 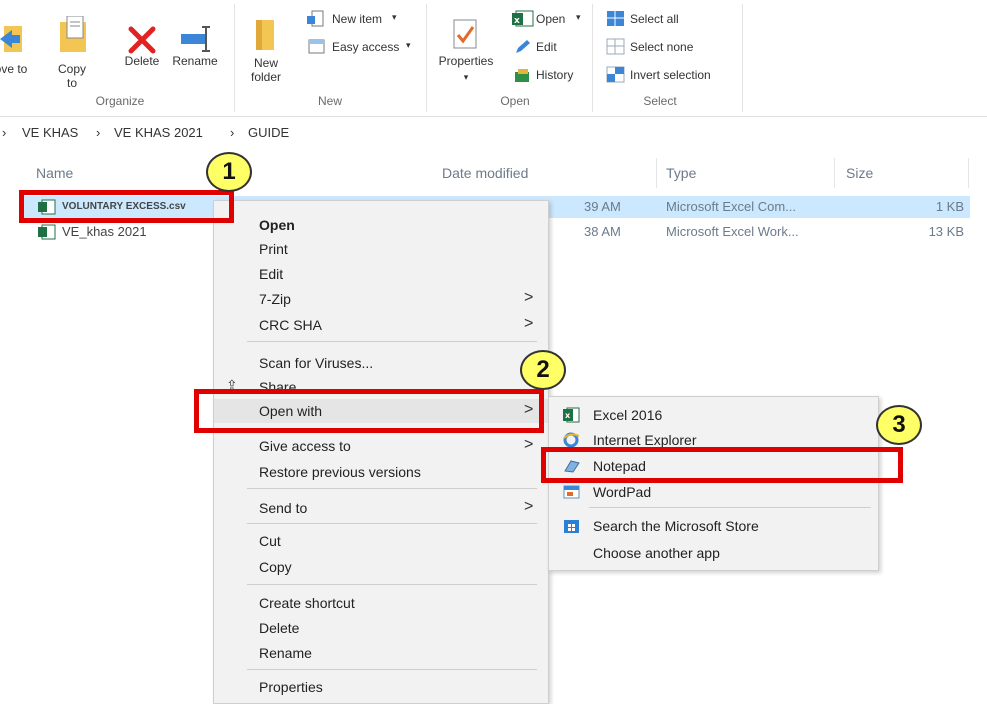 I want to click on menu-item-cut: Cut, so click(x=381, y=541).